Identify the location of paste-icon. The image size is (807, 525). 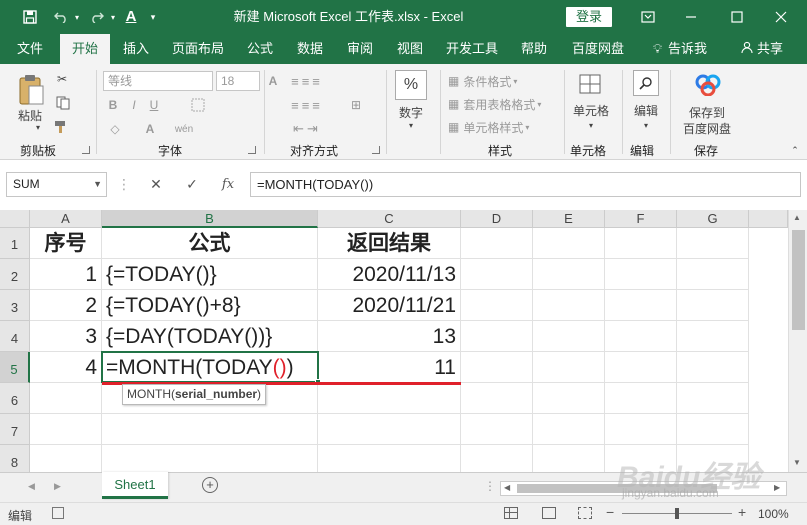
(31, 90).